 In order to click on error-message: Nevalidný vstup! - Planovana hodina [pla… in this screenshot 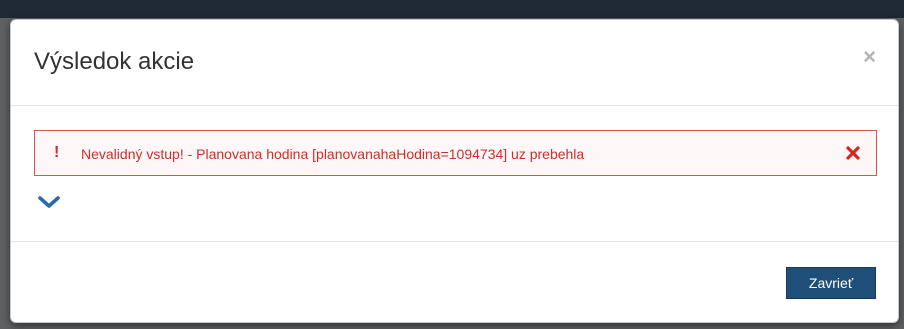, I will do `click(333, 154)`.